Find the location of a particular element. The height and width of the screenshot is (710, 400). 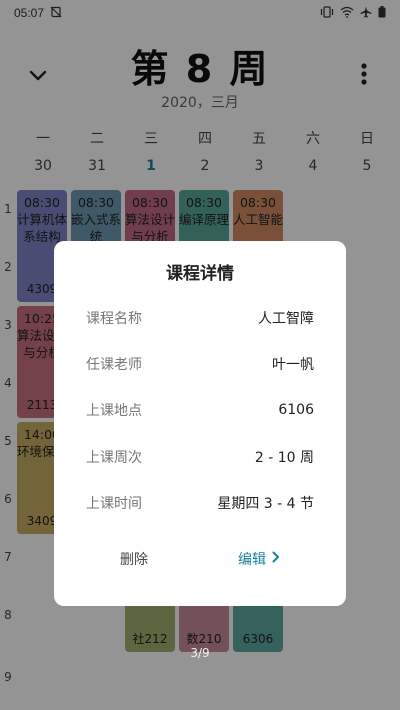

detail-label: 任课老师 is located at coordinates (114, 365).